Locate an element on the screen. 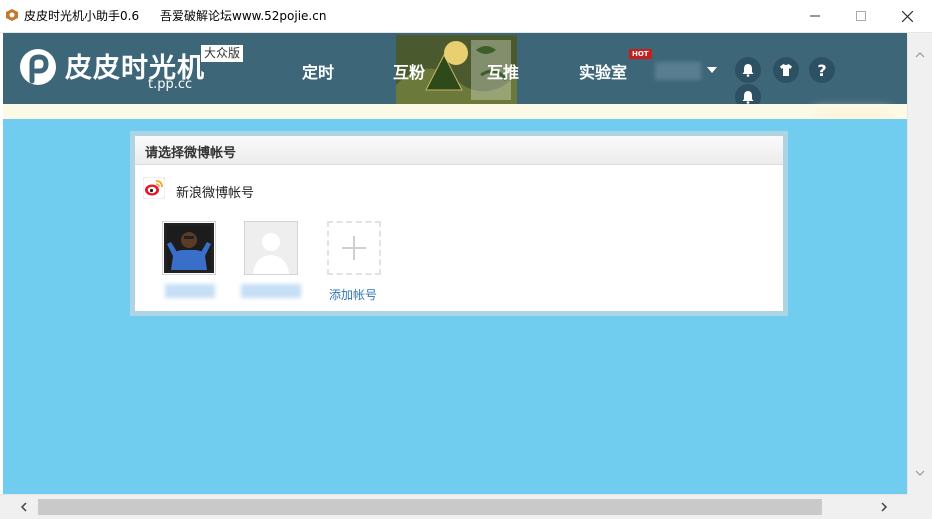 Image resolution: width=932 pixels, height=519 pixels. username-blurred is located at coordinates (678, 71).